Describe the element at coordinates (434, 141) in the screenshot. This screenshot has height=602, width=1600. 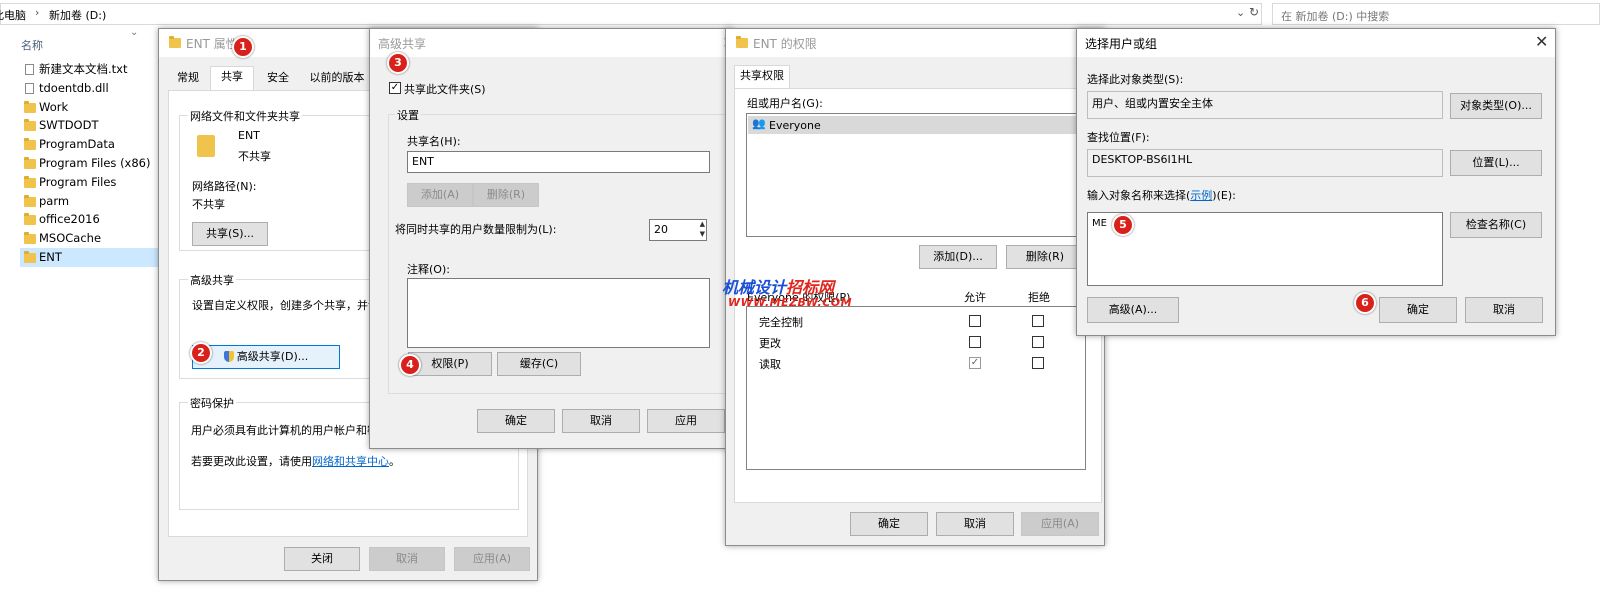
I see `share-name-label: 共享名(H):` at that location.